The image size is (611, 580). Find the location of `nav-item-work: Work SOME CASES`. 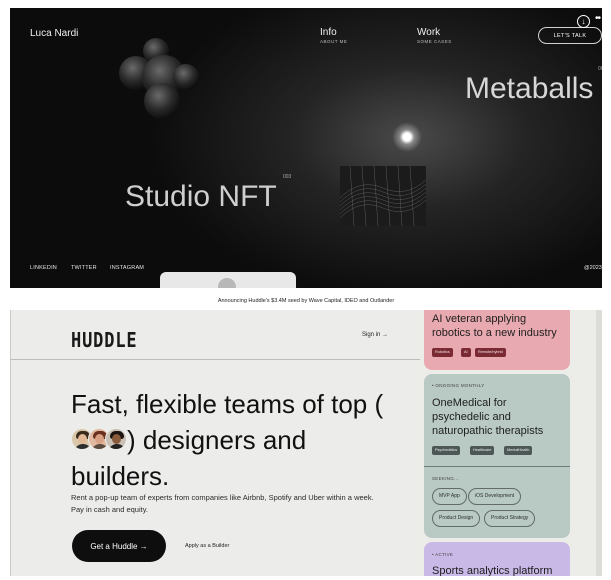

nav-item-work: Work SOME CASES is located at coordinates (434, 35).